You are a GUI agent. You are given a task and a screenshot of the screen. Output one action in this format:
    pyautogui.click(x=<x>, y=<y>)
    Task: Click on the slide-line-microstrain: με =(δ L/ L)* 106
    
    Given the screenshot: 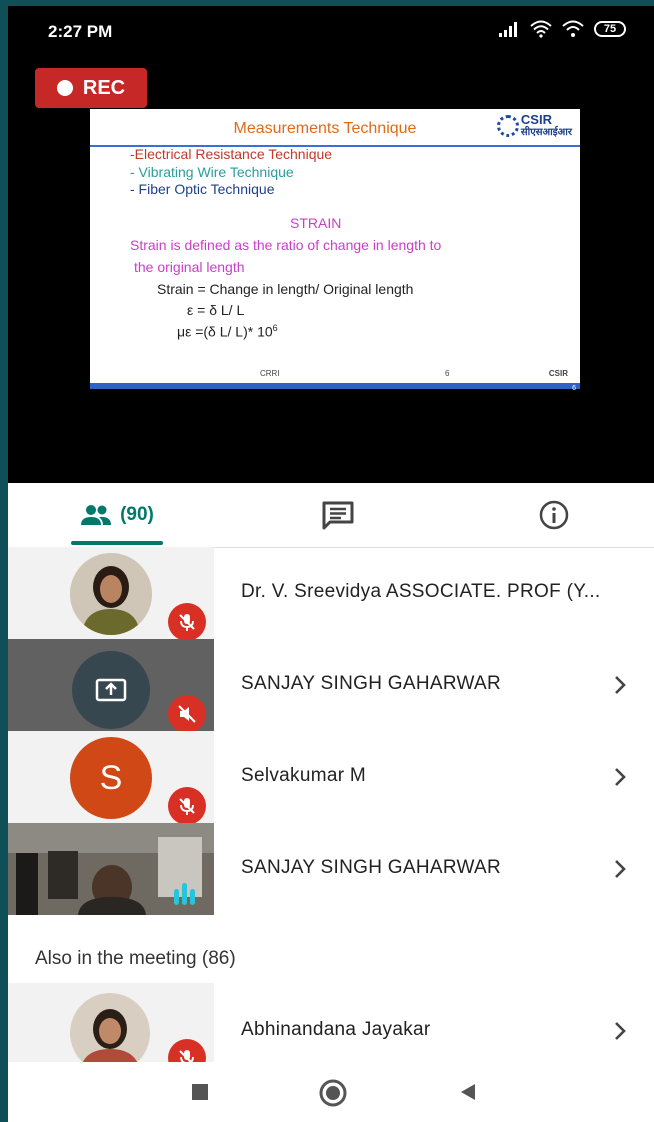 What is the action you would take?
    pyautogui.click(x=227, y=331)
    